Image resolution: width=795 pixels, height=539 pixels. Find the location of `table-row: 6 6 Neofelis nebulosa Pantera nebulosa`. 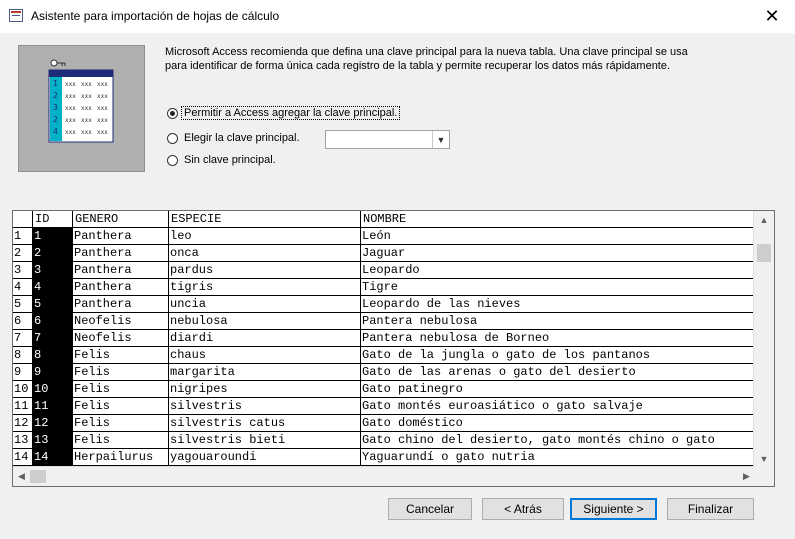

table-row: 6 6 Neofelis nebulosa Pantera nebulosa is located at coordinates (384, 321).